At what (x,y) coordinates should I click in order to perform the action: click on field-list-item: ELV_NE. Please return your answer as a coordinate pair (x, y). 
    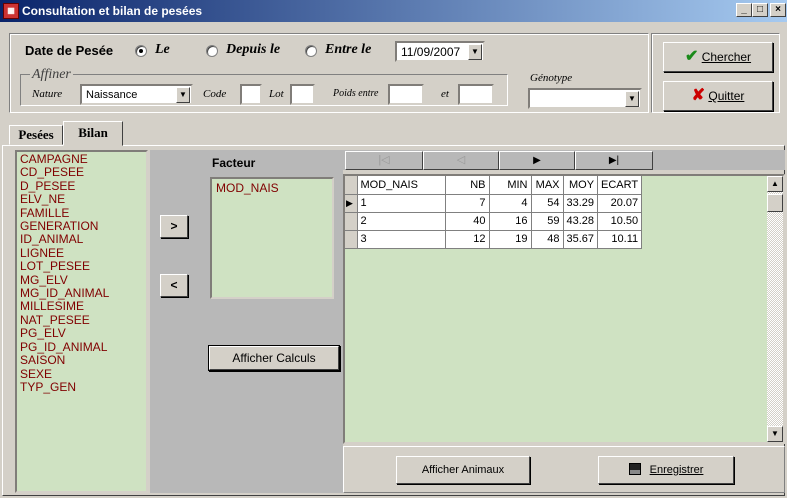
    Looking at the image, I should click on (81, 199).